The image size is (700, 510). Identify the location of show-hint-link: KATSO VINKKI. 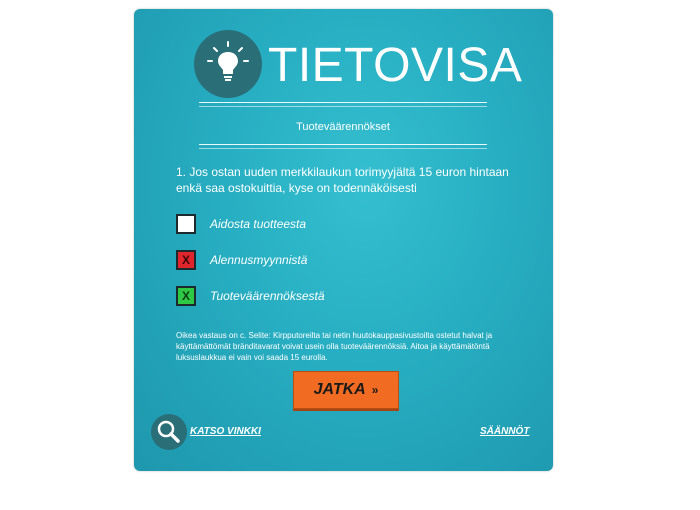
(225, 431).